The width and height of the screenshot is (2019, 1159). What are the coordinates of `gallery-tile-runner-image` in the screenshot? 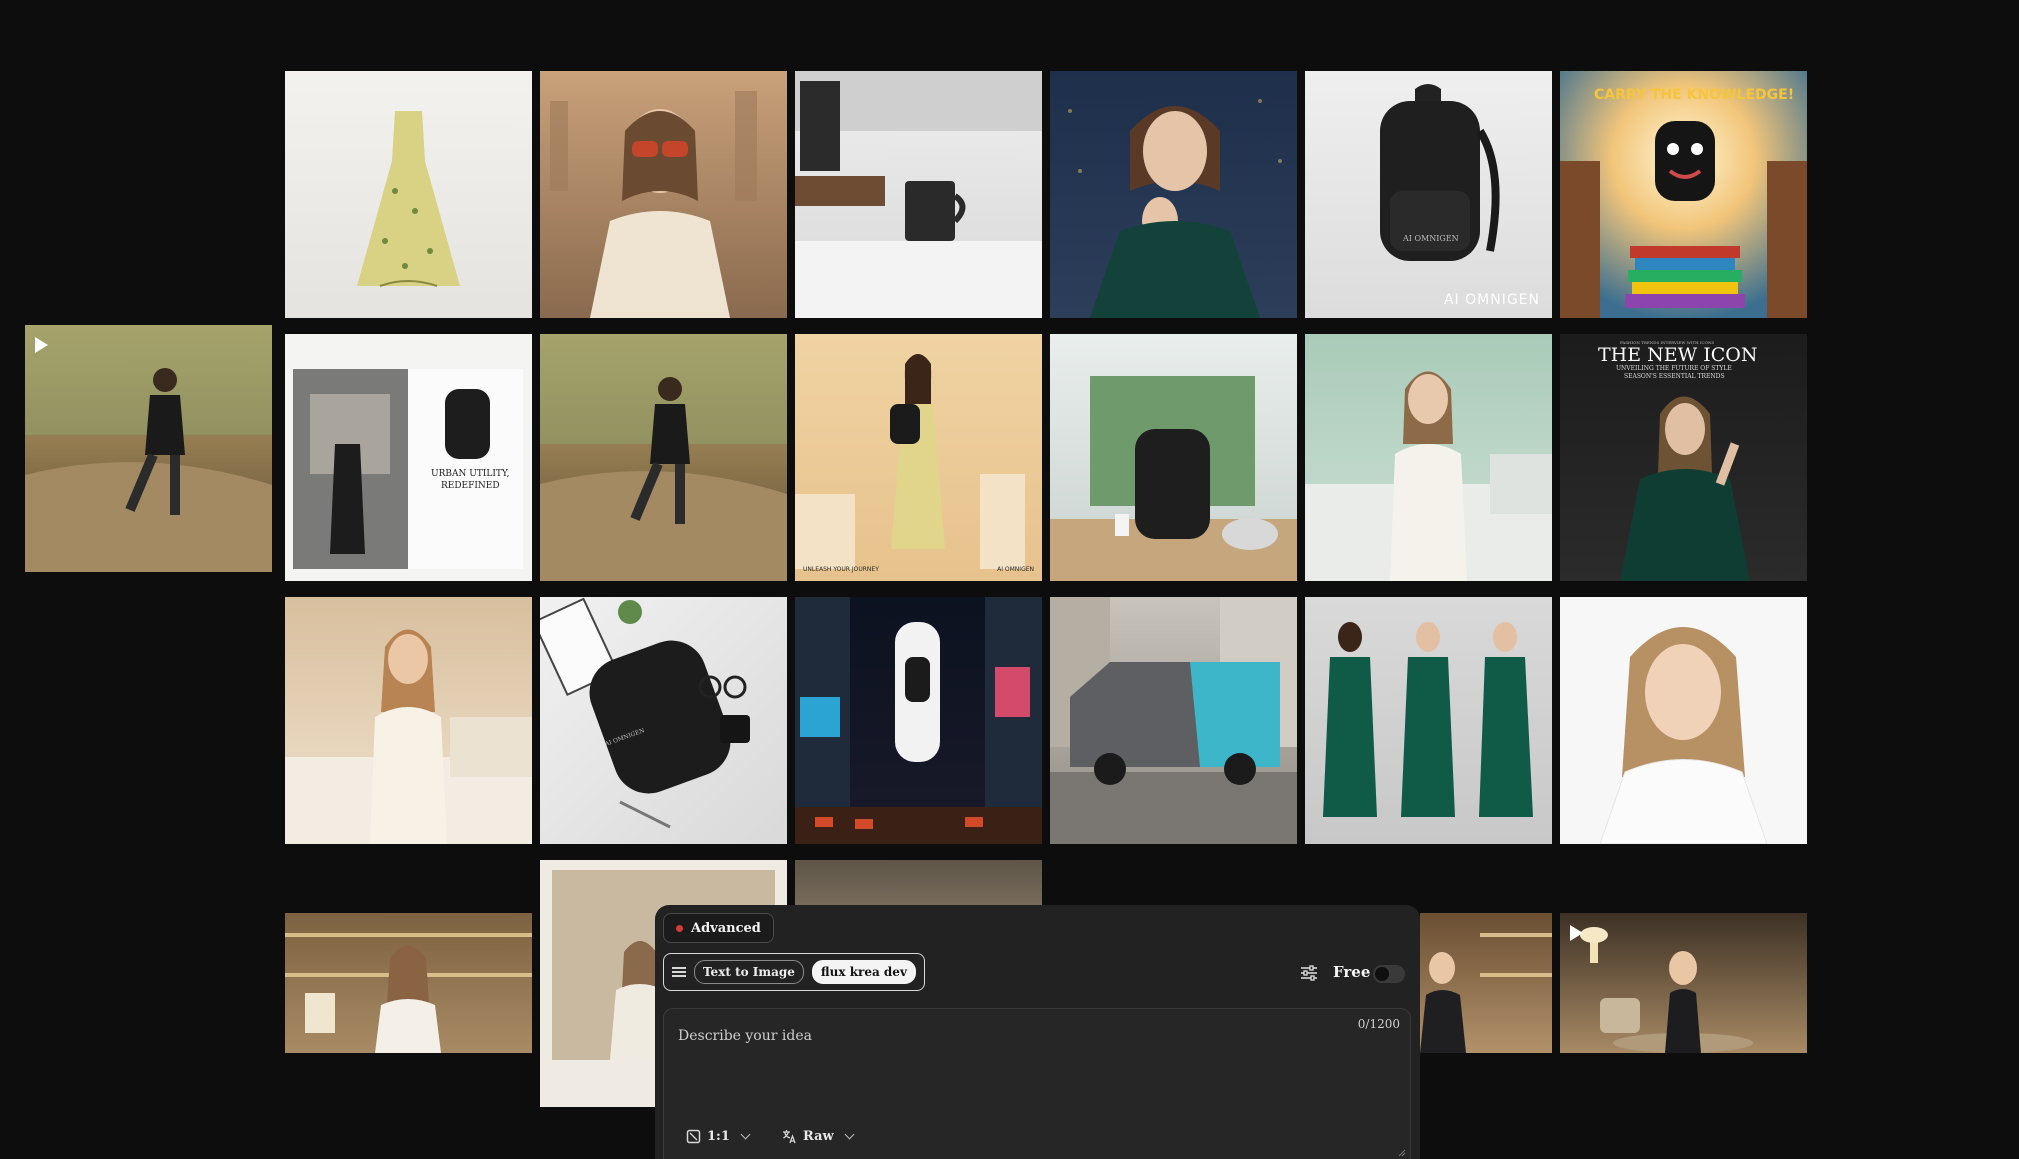 It's located at (663, 457).